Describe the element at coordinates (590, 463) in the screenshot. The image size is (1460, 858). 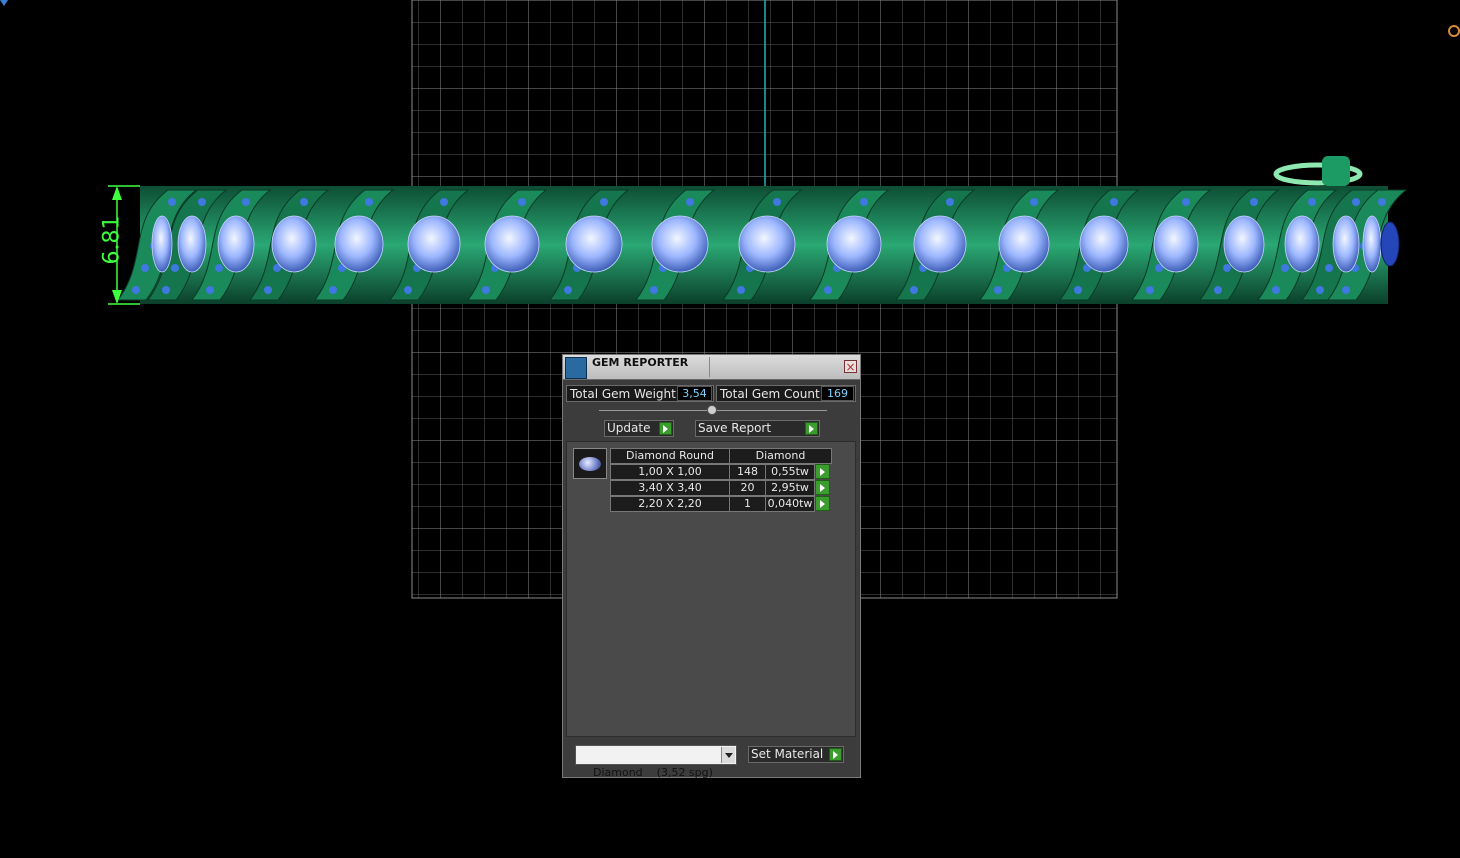
I see `diamond-round-icon` at that location.